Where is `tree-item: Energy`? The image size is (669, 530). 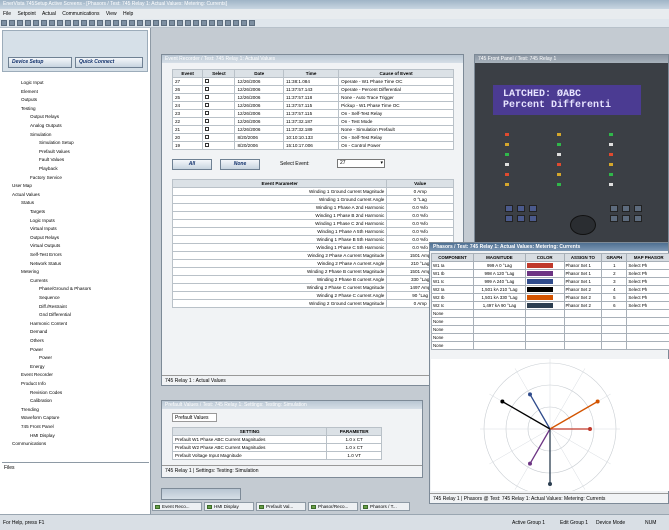 tree-item: Energy is located at coordinates (37, 366).